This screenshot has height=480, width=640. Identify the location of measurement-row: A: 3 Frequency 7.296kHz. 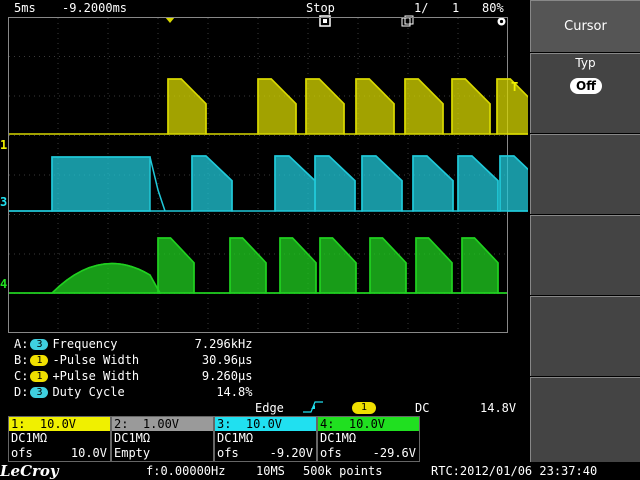
(133, 344).